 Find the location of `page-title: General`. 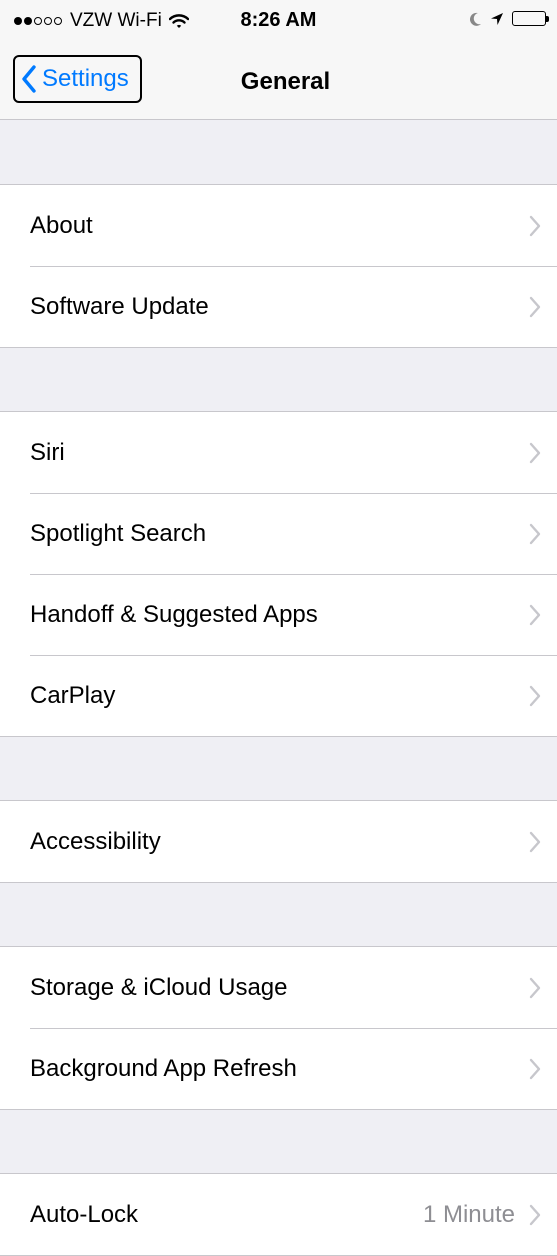

page-title: General is located at coordinates (285, 81).